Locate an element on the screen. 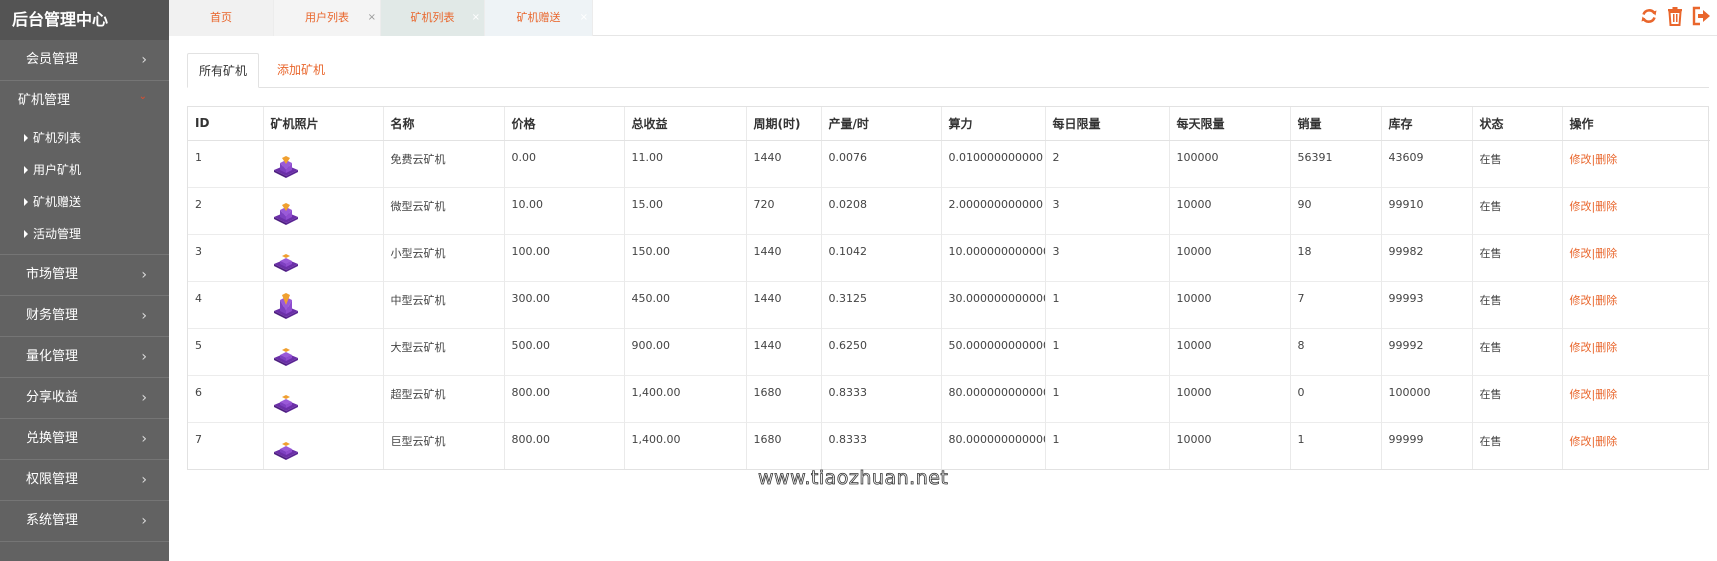  top-tab: 矿机赠送 × is located at coordinates (539, 18).